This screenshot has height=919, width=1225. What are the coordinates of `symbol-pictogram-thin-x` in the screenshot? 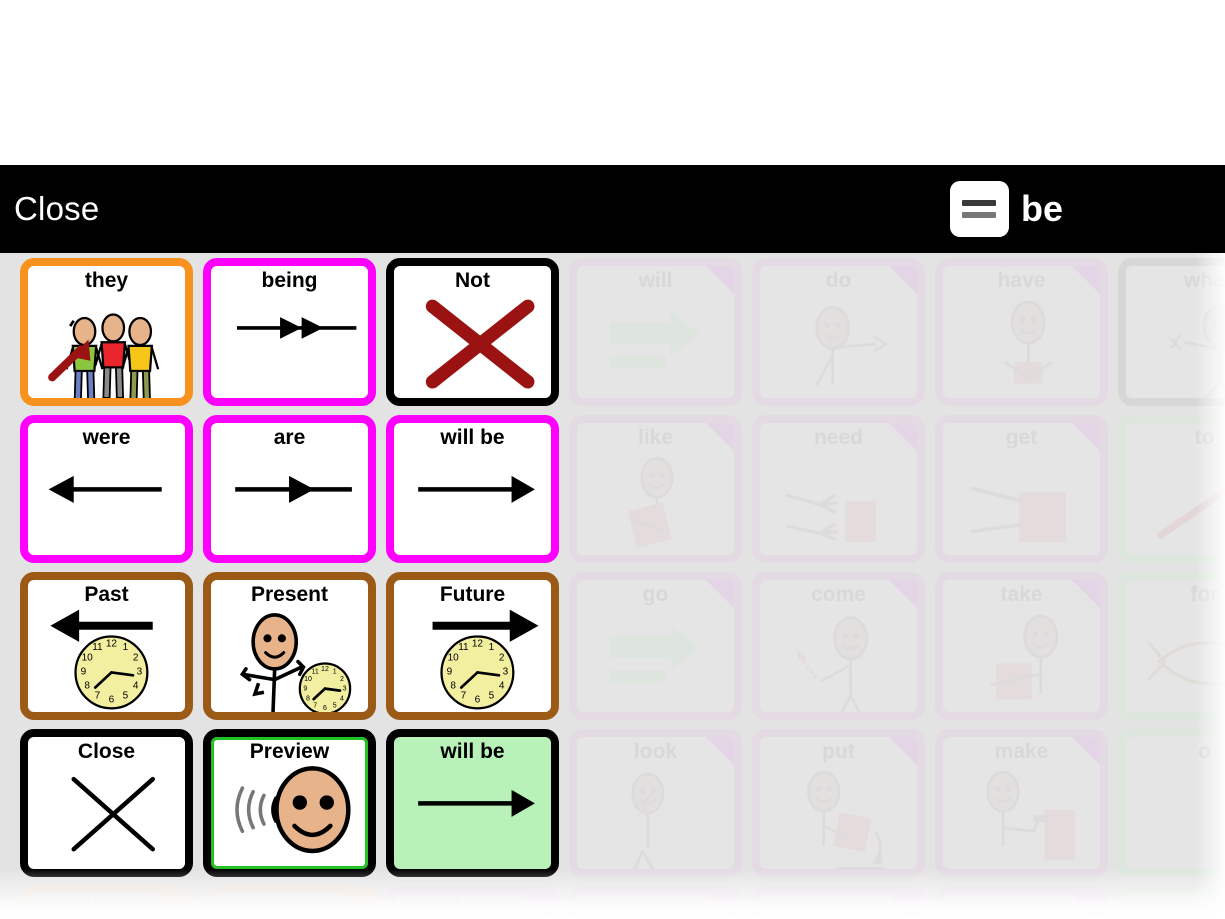 It's located at (106, 816).